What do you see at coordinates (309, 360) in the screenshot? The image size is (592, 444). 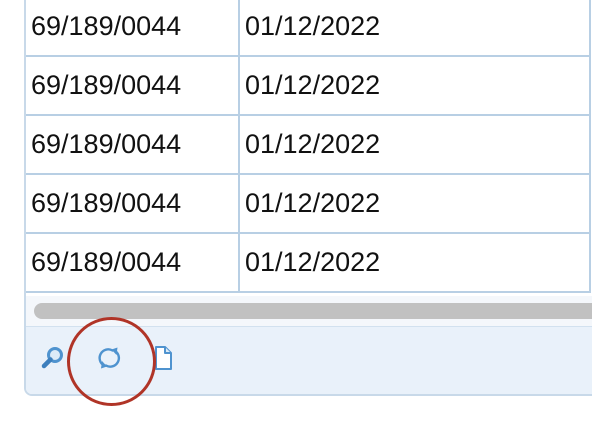 I see `pager-toolbar` at bounding box center [309, 360].